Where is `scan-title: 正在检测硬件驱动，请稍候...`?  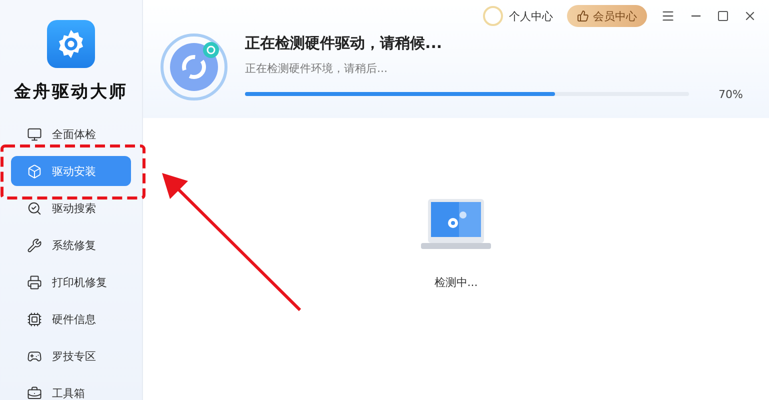 scan-title: 正在检测硬件驱动，请稍候... is located at coordinates (344, 43).